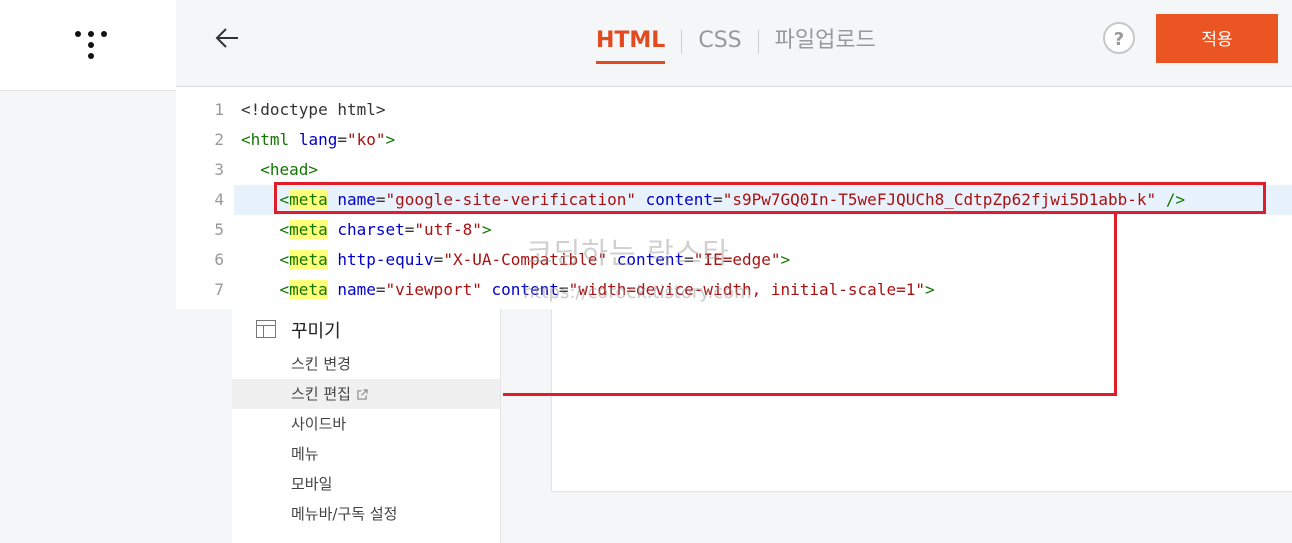  I want to click on menu-item-menu: 메뉴, so click(366, 454).